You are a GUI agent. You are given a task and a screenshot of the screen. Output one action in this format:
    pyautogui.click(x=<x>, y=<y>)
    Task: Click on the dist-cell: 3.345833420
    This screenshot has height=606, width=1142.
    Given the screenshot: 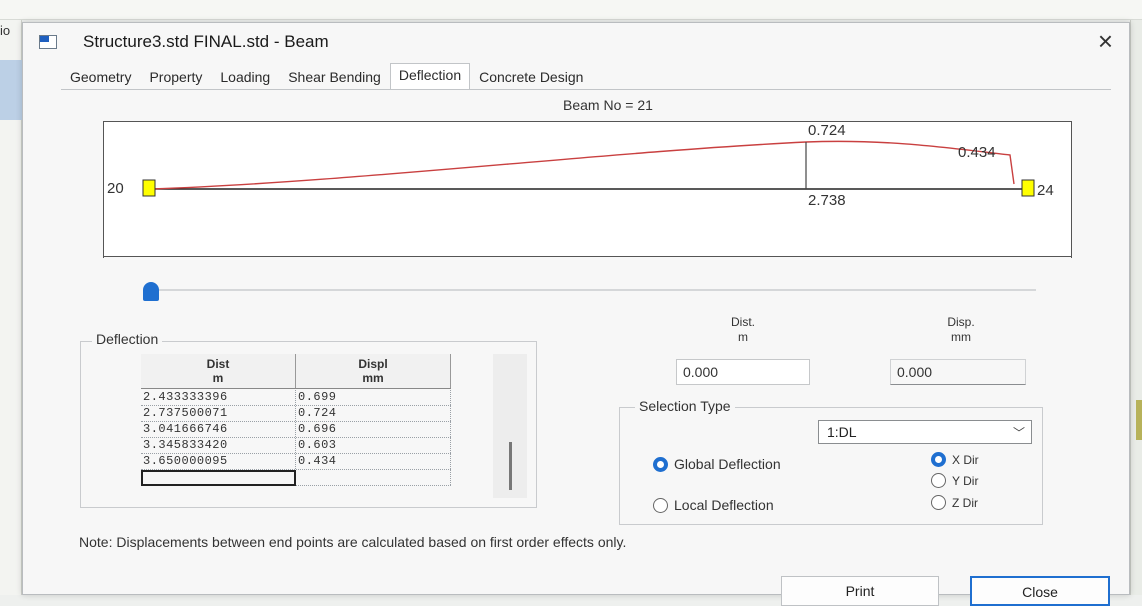 What is the action you would take?
    pyautogui.click(x=218, y=445)
    